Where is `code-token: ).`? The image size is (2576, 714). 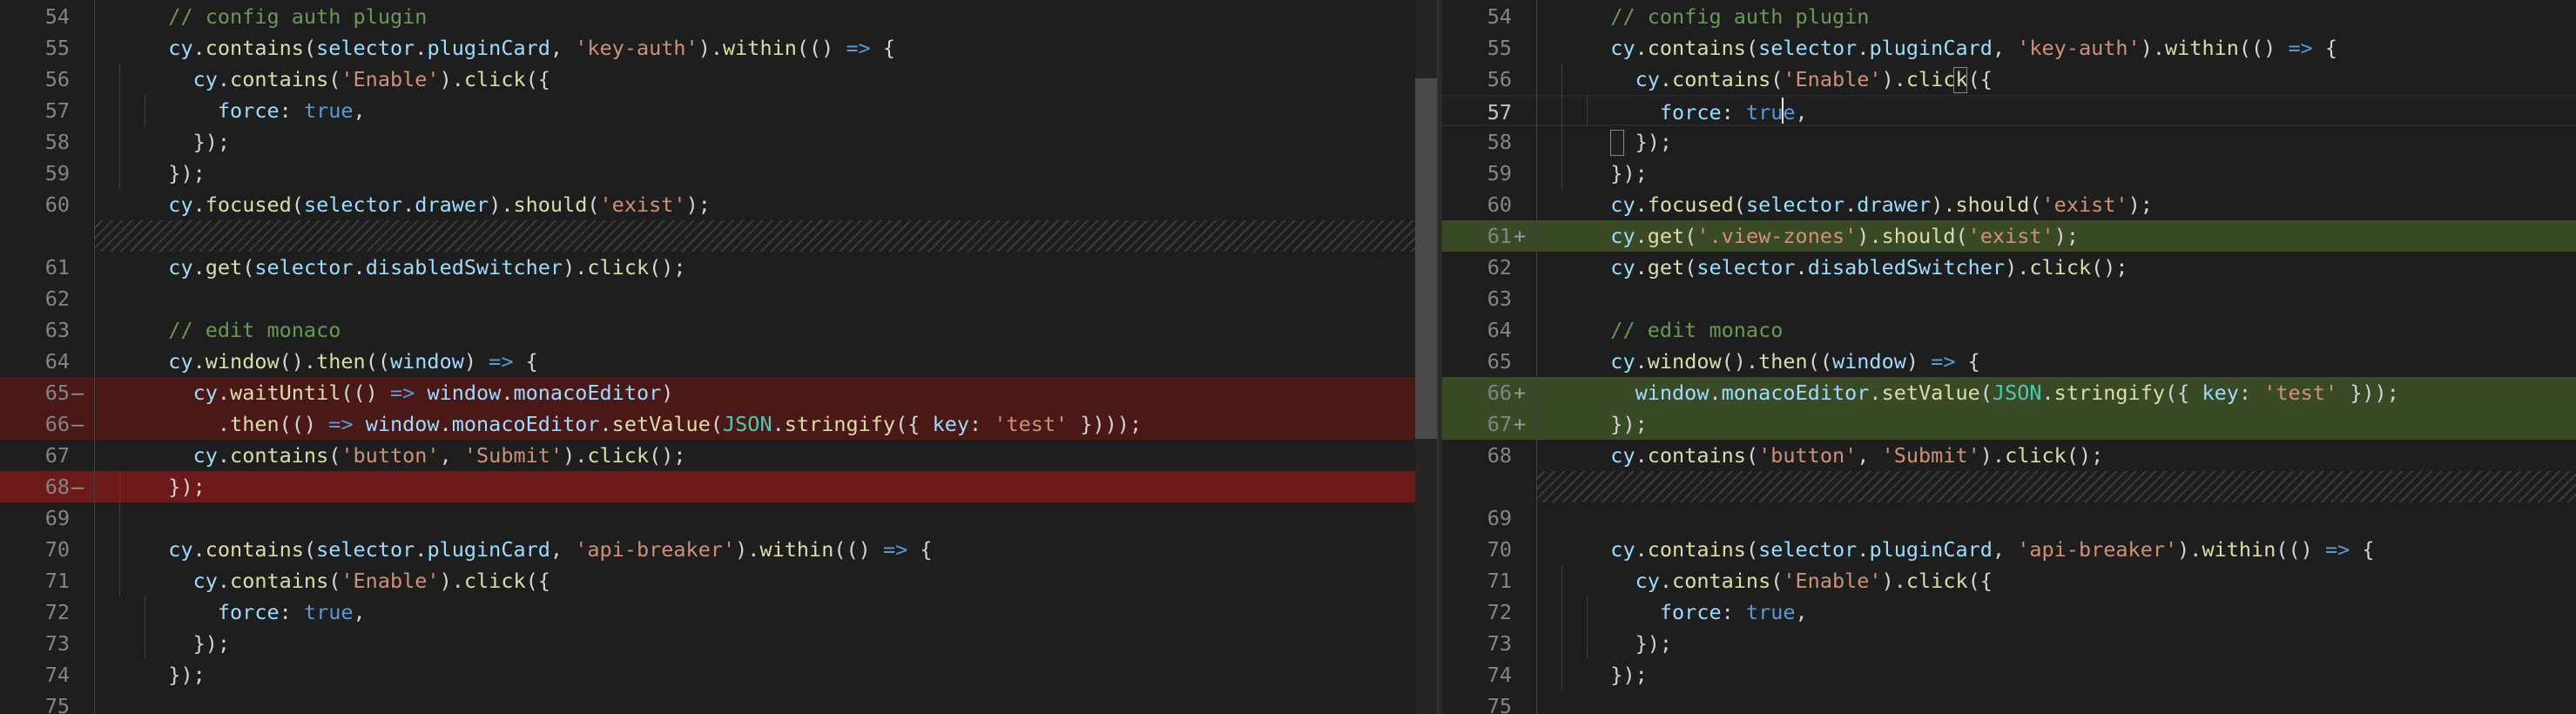 code-token: ). is located at coordinates (451, 581).